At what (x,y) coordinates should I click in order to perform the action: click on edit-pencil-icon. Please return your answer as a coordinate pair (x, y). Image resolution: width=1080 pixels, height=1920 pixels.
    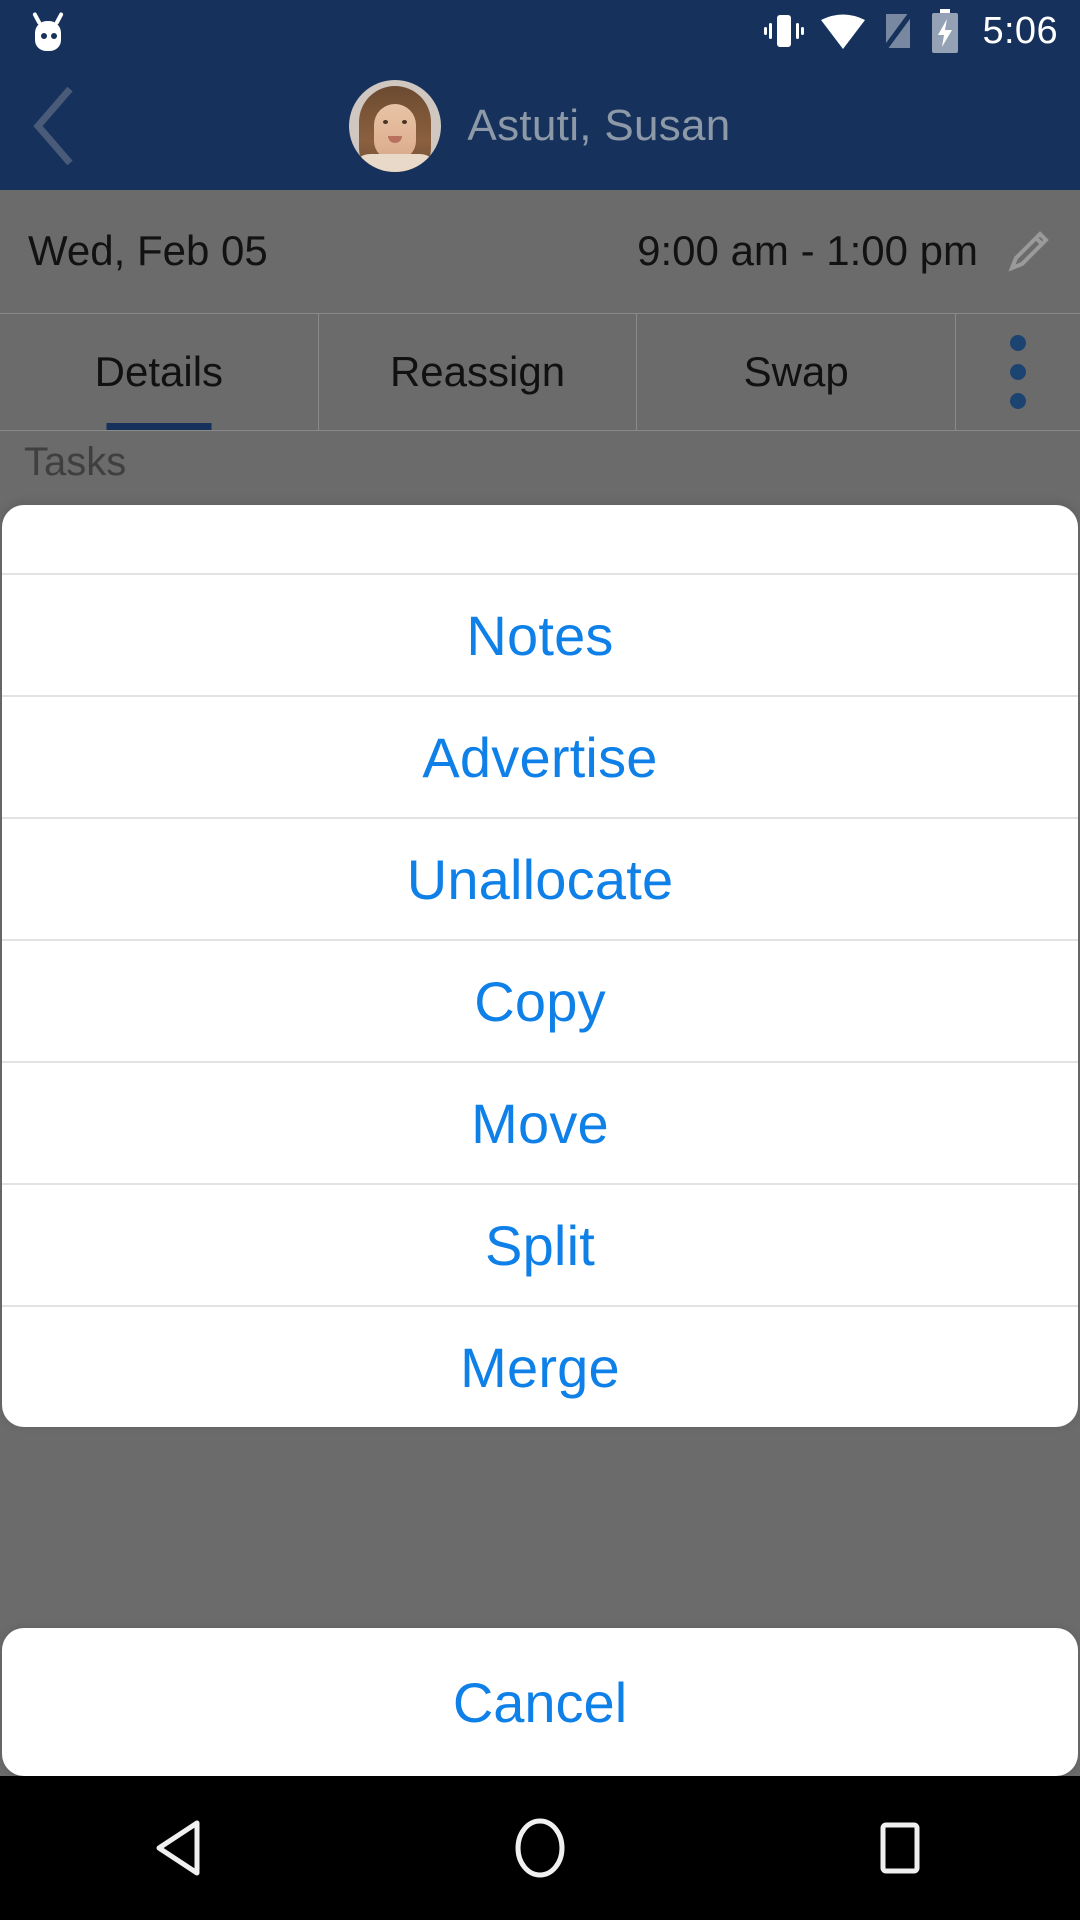
    Looking at the image, I should click on (1029, 251).